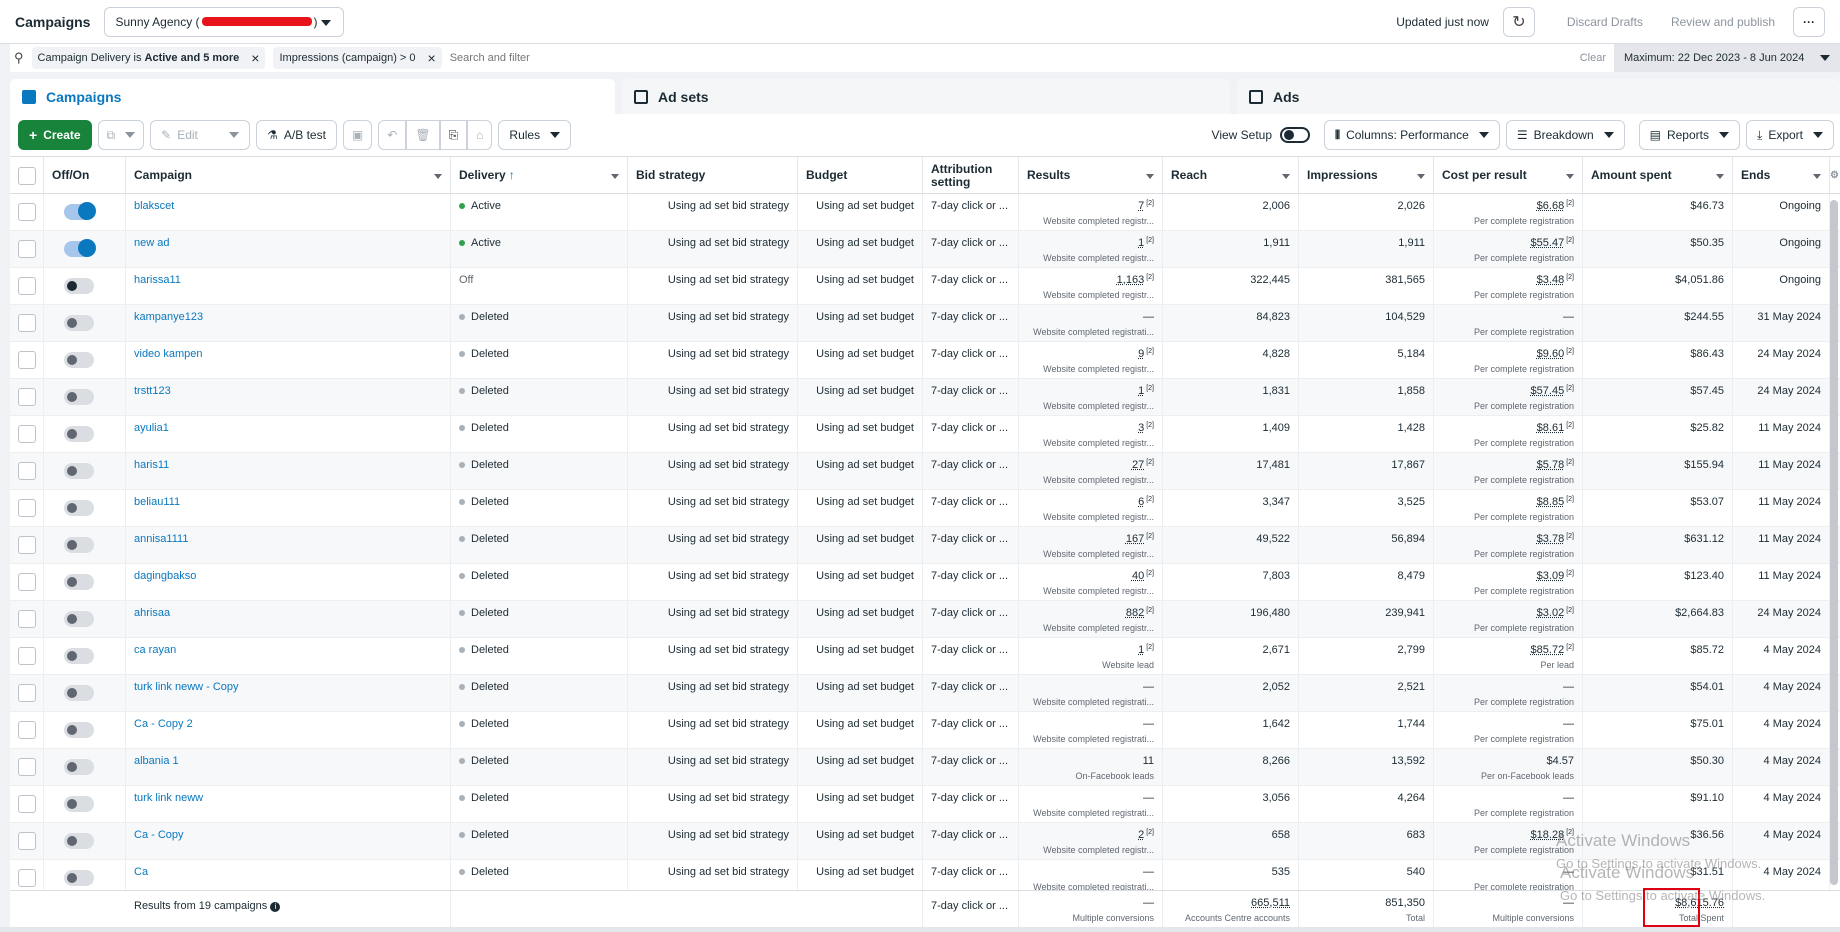  Describe the element at coordinates (27, 175) in the screenshot. I see `select-all-checkbox` at that location.